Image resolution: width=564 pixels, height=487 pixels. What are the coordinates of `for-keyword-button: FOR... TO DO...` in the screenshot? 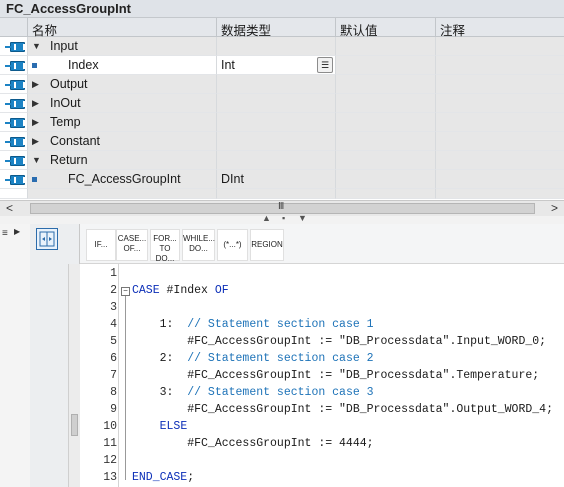 It's located at (165, 246).